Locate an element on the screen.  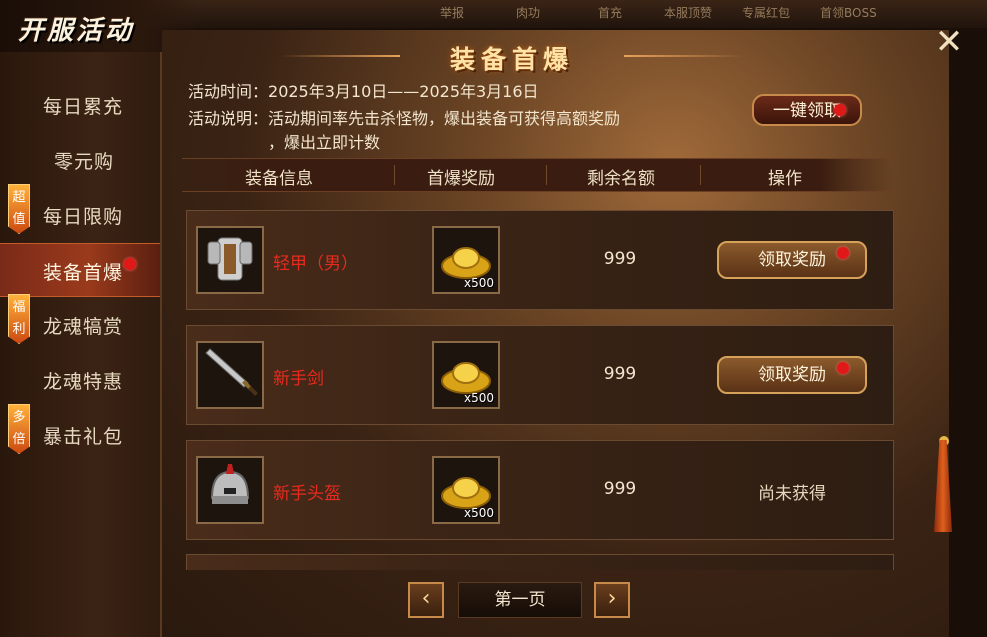
close-icon: ✕ is located at coordinates (949, 42).